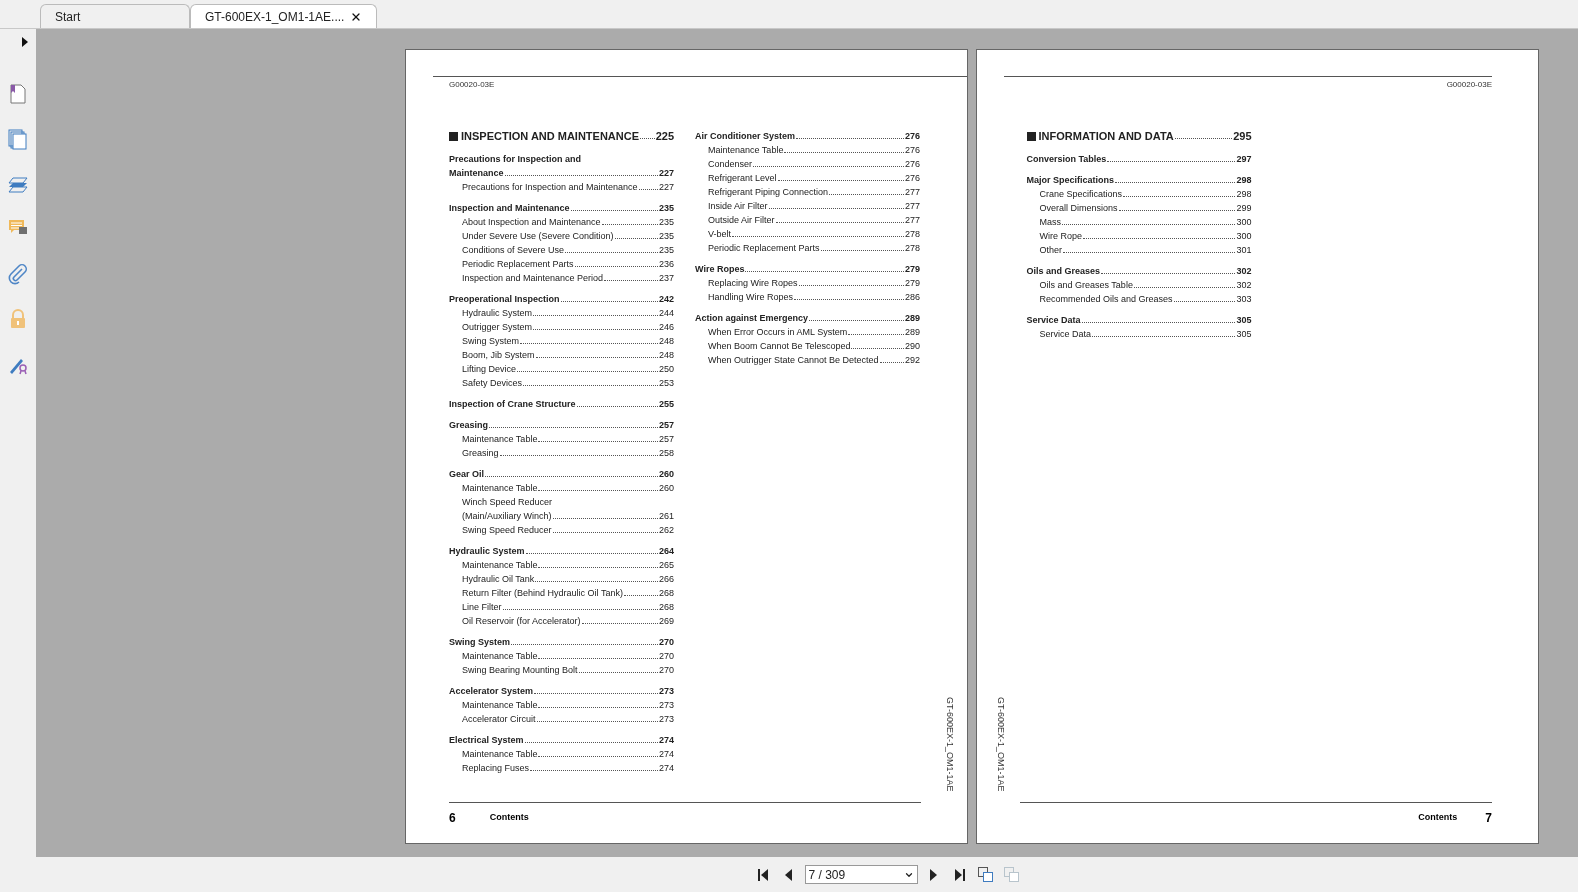 The image size is (1578, 892). Describe the element at coordinates (1488, 818) in the screenshot. I see `page-number: 7` at that location.